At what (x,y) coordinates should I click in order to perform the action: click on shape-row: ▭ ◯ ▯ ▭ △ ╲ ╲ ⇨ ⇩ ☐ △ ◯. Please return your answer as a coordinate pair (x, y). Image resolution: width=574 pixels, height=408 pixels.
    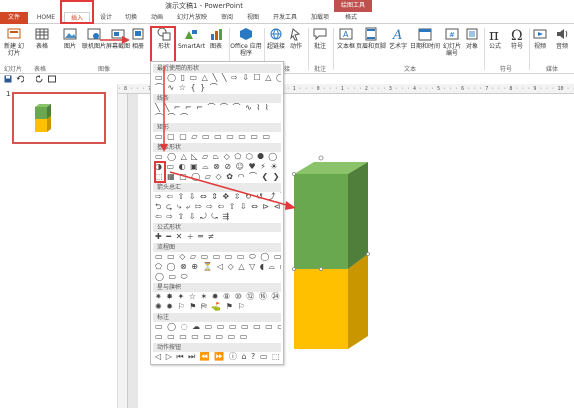
    Looking at the image, I should click on (218, 78).